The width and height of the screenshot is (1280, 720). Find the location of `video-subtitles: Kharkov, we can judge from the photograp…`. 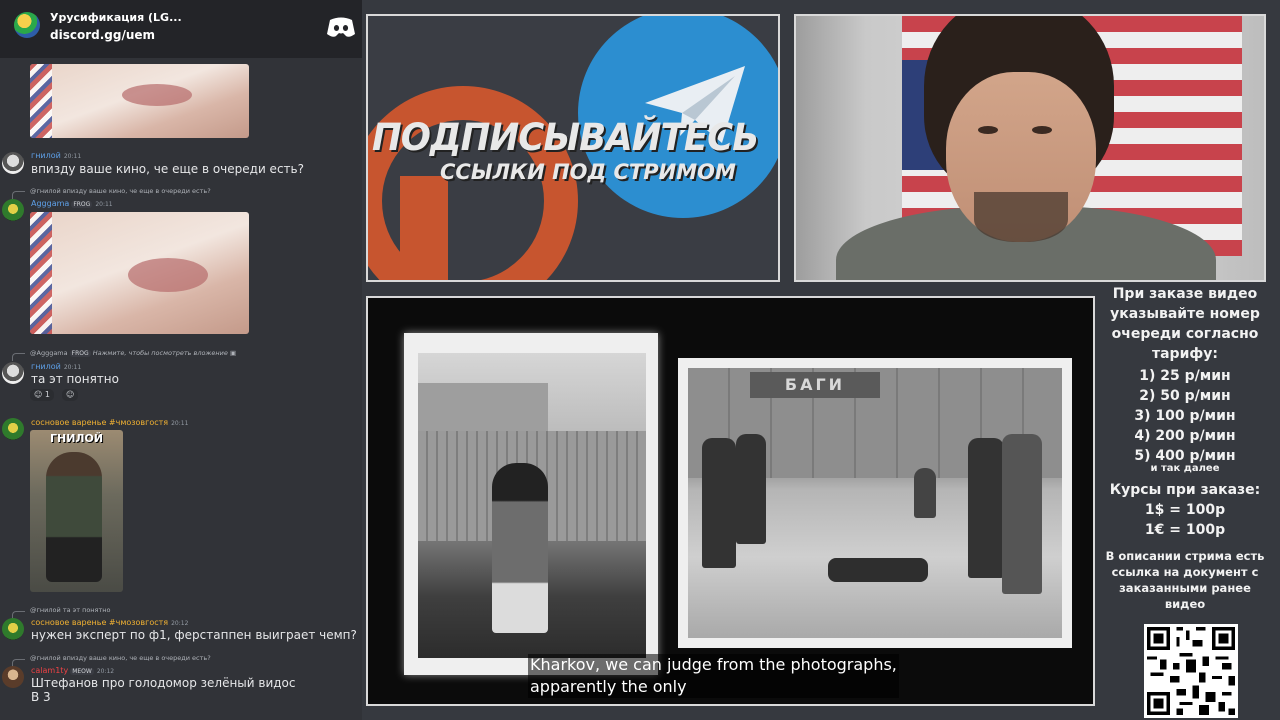

video-subtitles: Kharkov, we can judge from the photograp… is located at coordinates (713, 676).